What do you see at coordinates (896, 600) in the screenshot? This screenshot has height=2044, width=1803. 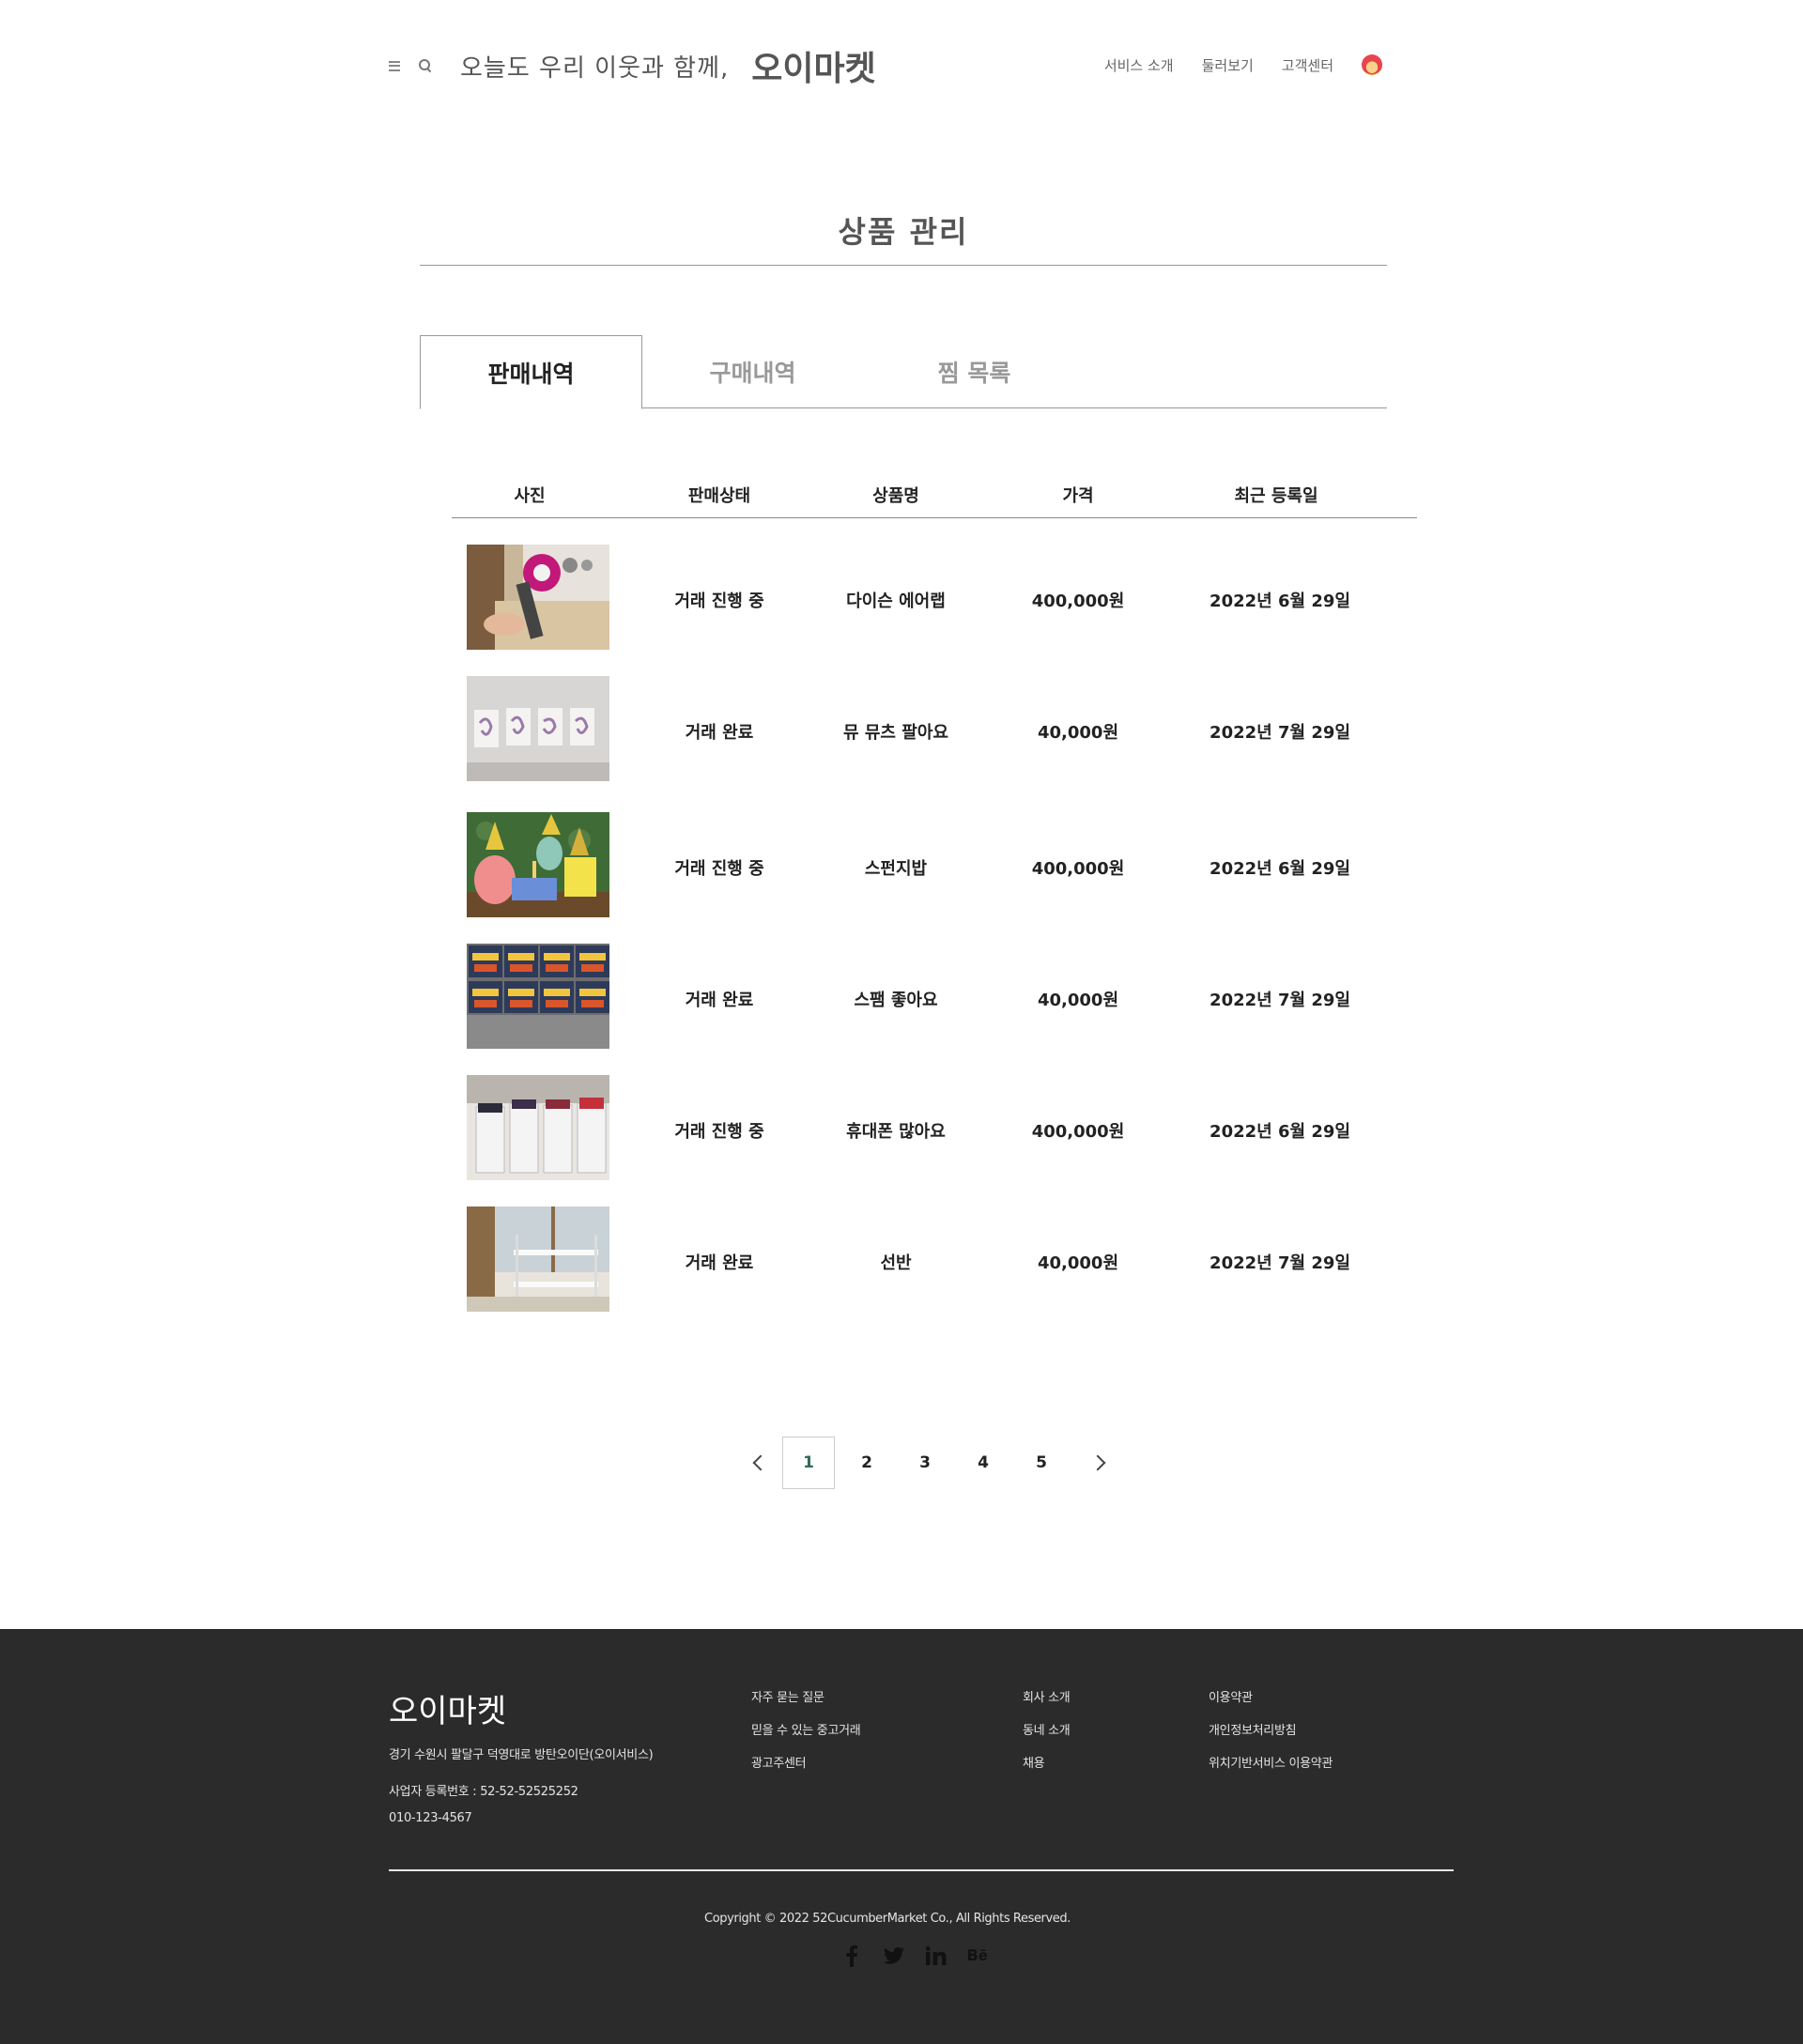 I see `product-name: 다이슨 에어랩` at bounding box center [896, 600].